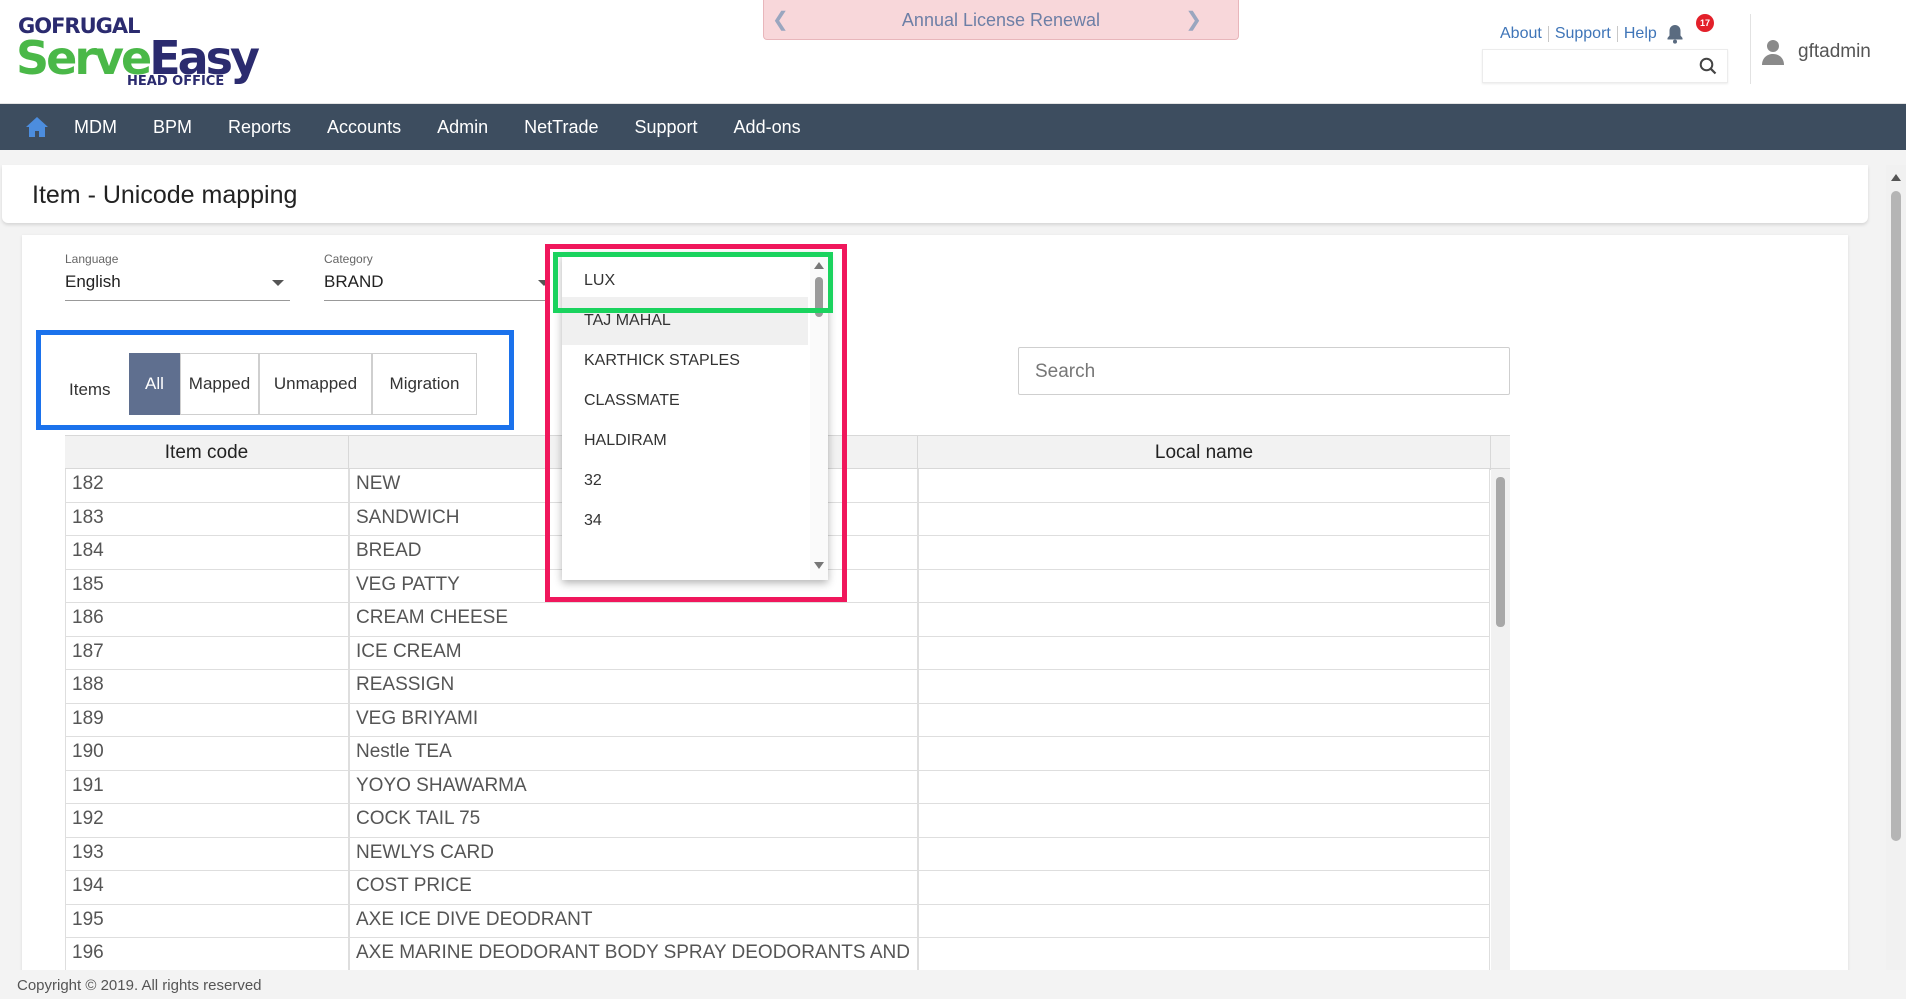 The height and width of the screenshot is (999, 1906). I want to click on user-menu: gftadmin, so click(1816, 52).